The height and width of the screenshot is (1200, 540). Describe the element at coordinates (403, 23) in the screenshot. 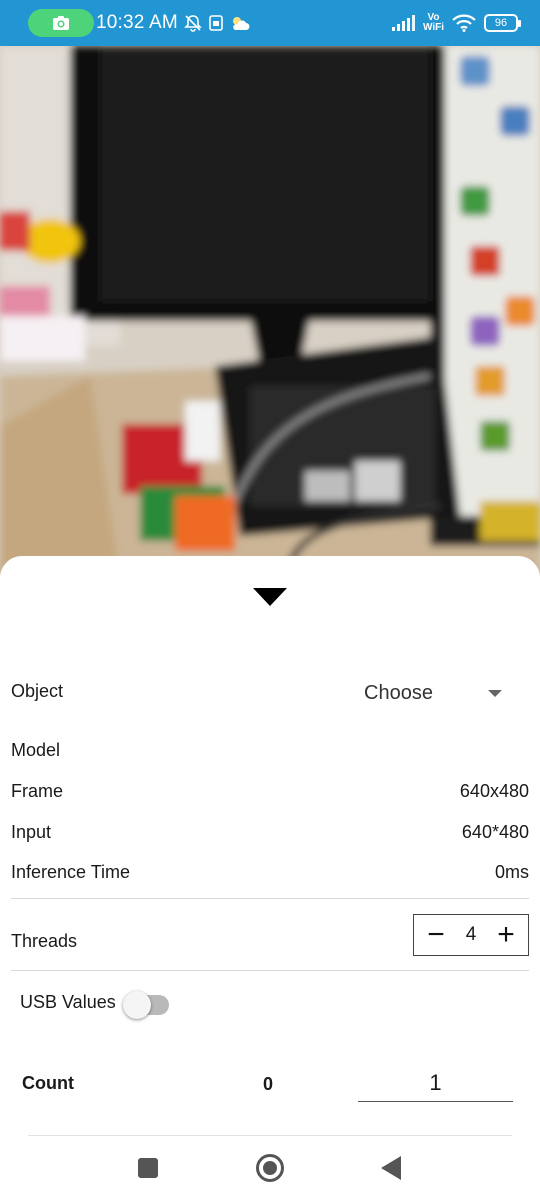

I see `signal-icon` at that location.